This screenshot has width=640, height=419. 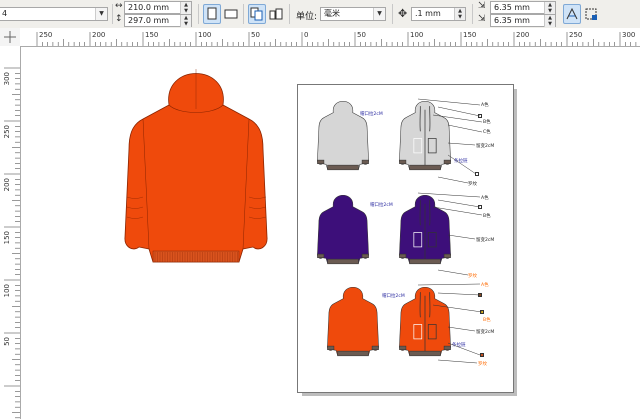 What do you see at coordinates (54, 14) in the screenshot?
I see `font-size-combo: 4 ▼` at bounding box center [54, 14].